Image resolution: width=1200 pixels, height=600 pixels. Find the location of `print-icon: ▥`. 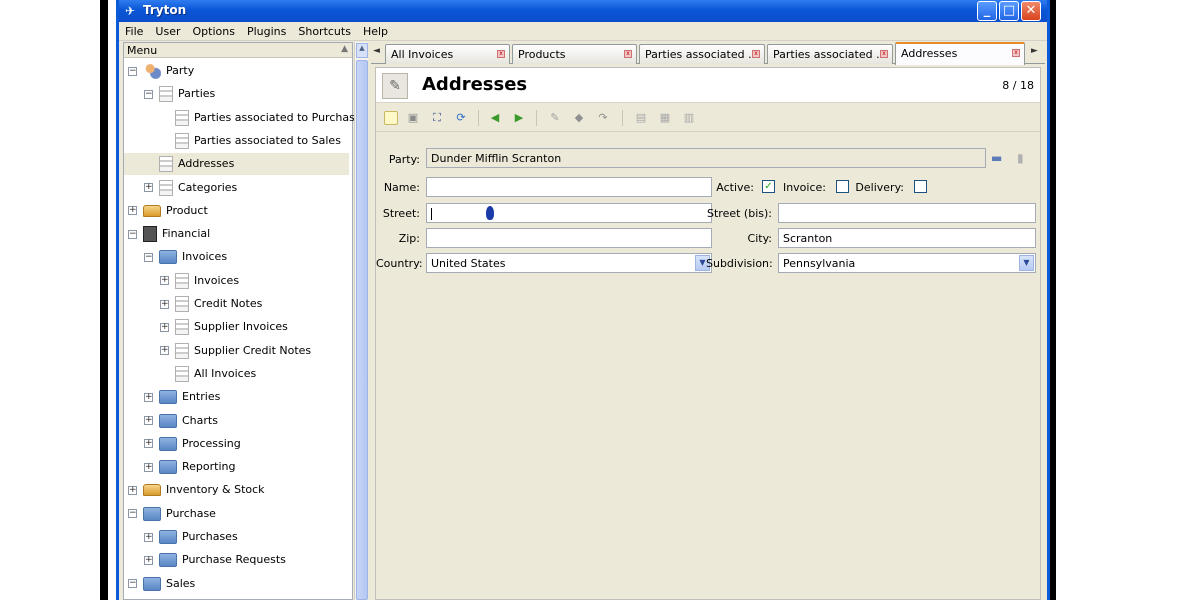

print-icon: ▥ is located at coordinates (689, 118).